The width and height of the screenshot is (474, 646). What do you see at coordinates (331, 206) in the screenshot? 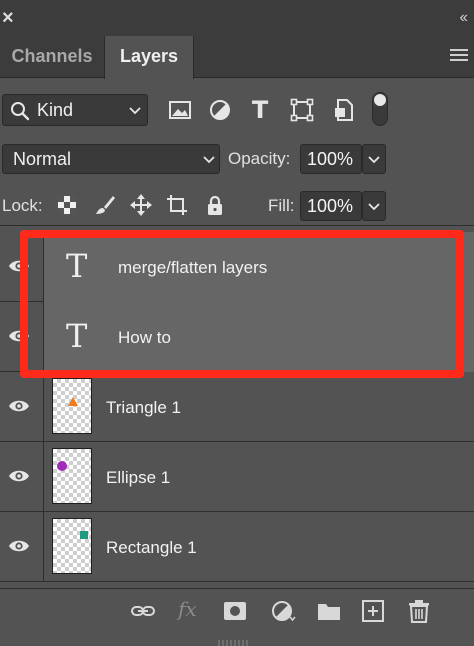
I see `fill-input: 100%` at bounding box center [331, 206].